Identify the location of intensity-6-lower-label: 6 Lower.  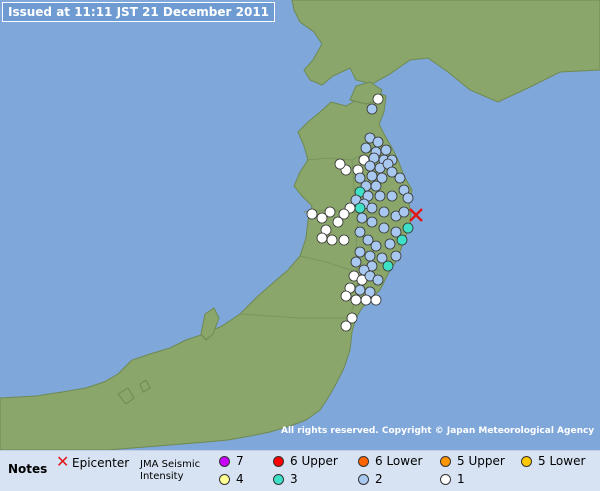
(399, 461).